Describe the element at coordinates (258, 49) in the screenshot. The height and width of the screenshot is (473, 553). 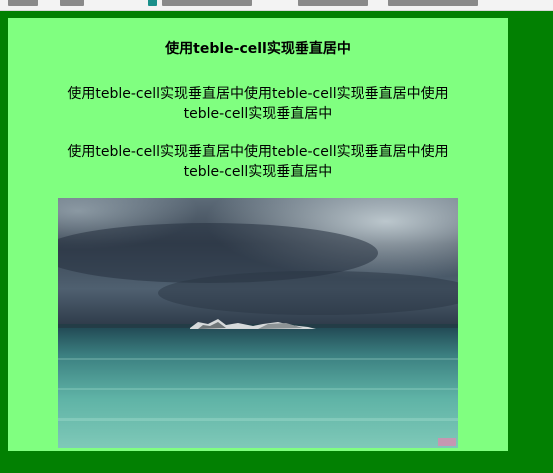
I see `page-title: 使用teble-cell实现垂直居中` at that location.